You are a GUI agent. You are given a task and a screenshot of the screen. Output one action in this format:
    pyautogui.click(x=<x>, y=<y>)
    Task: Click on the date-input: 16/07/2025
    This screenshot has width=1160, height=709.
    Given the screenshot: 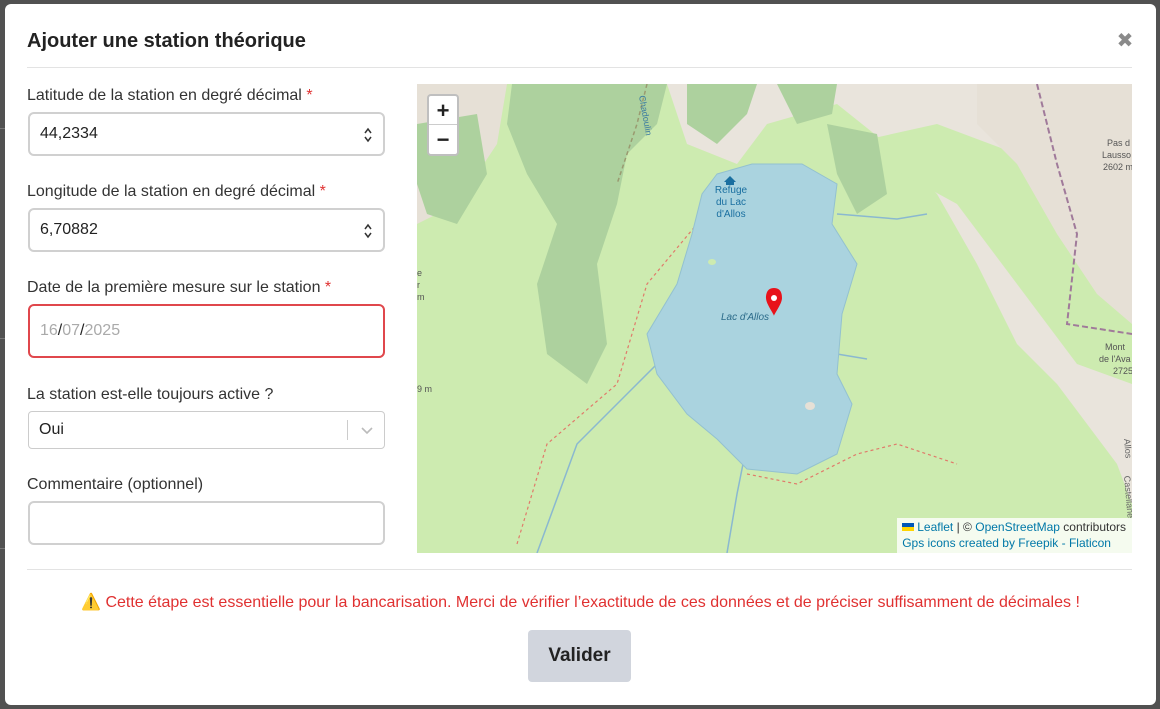 What is the action you would take?
    pyautogui.click(x=206, y=331)
    